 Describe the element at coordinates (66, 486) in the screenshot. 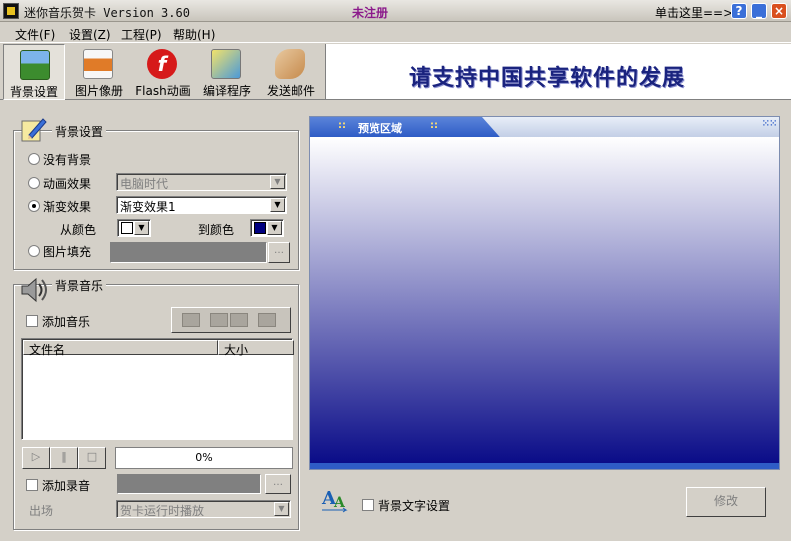

I see `add-recording-label: 添加录音` at that location.